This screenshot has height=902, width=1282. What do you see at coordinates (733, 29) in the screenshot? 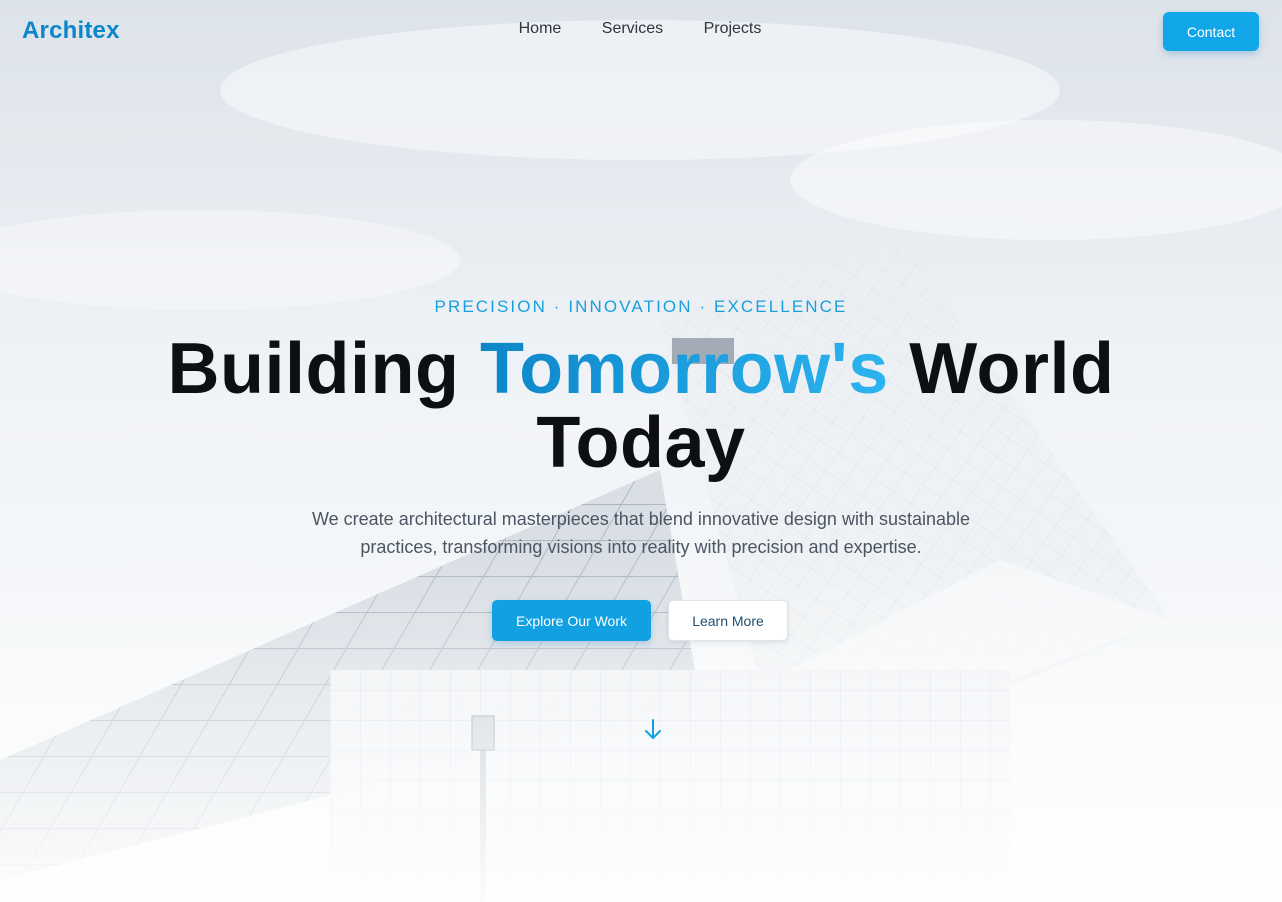
I see `nav-link-projects: Projects` at bounding box center [733, 29].